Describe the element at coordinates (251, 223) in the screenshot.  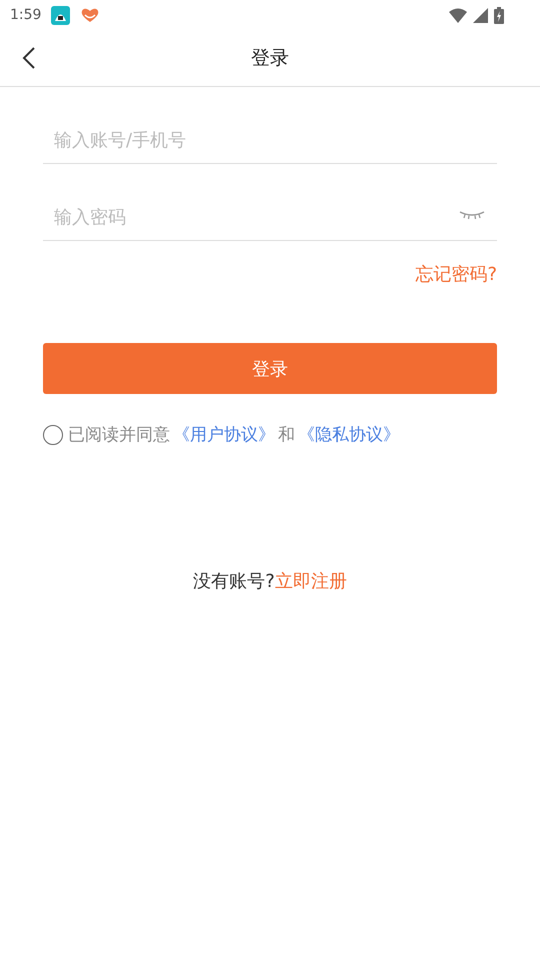
I see `password-field: 输入密码` at that location.